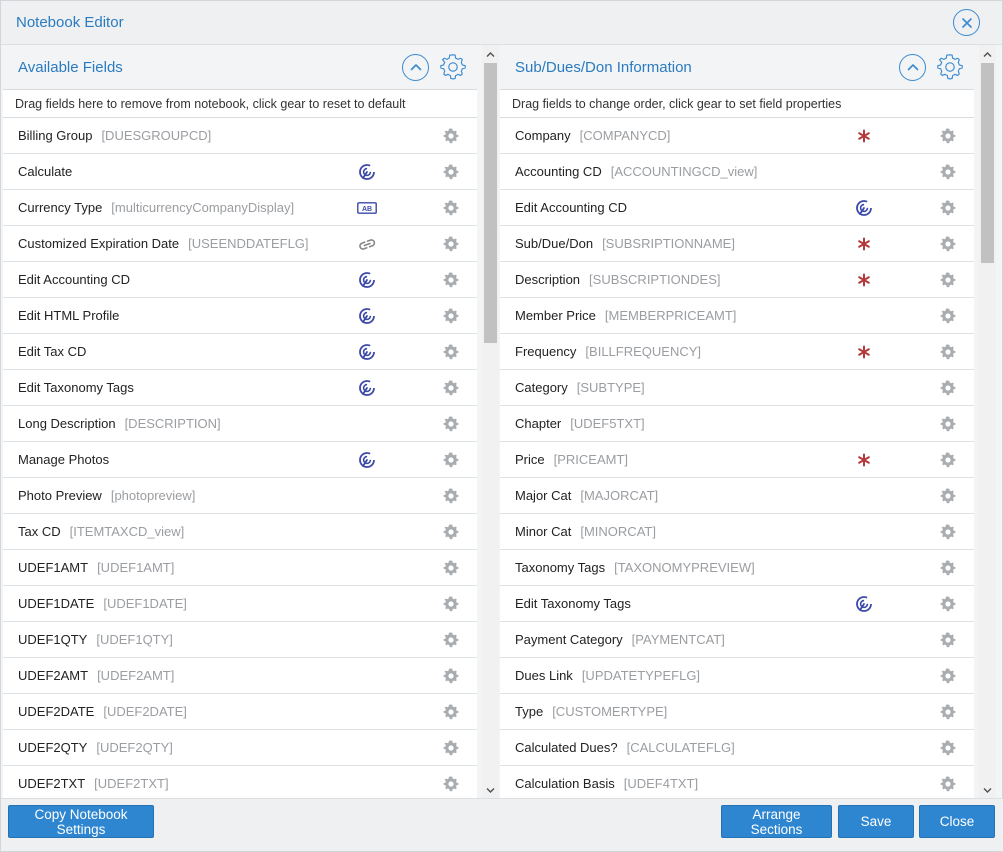 The width and height of the screenshot is (1003, 852). Describe the element at coordinates (490, 422) in the screenshot. I see `left-scrollbar` at that location.